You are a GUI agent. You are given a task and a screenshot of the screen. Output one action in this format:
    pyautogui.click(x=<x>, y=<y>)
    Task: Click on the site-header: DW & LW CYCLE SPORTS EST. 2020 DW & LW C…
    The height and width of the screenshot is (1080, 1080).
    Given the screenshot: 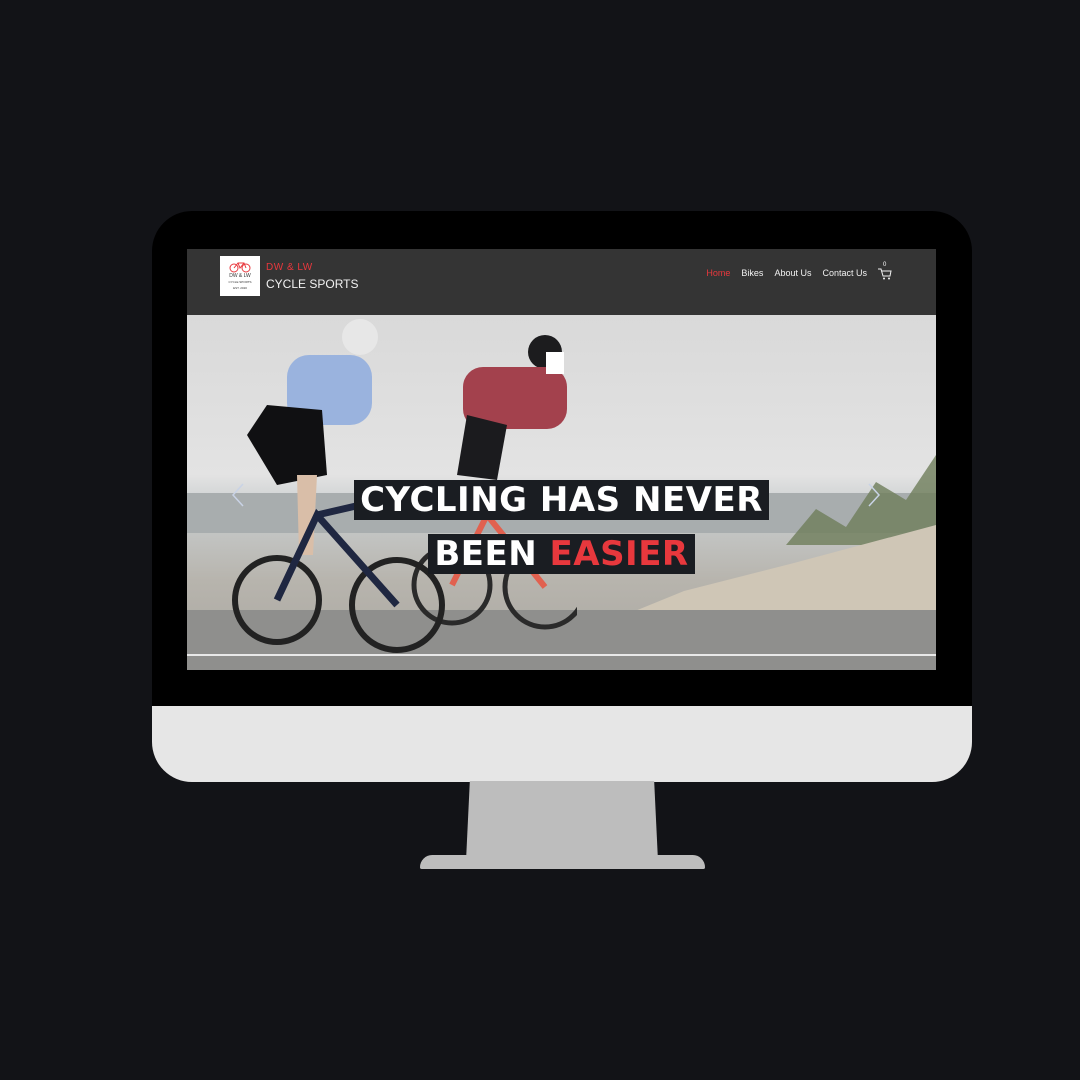 What is the action you would take?
    pyautogui.click(x=561, y=282)
    